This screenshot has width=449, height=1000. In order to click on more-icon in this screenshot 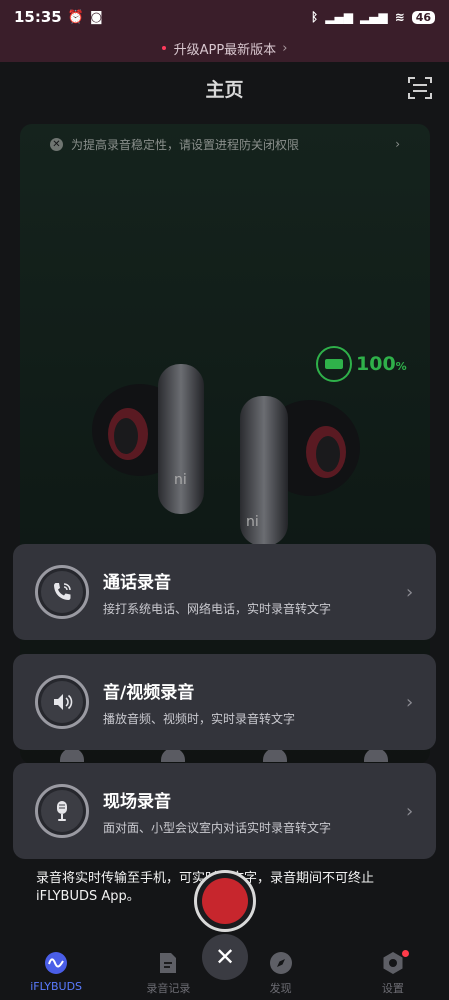, I will do `click(375, 755)`.